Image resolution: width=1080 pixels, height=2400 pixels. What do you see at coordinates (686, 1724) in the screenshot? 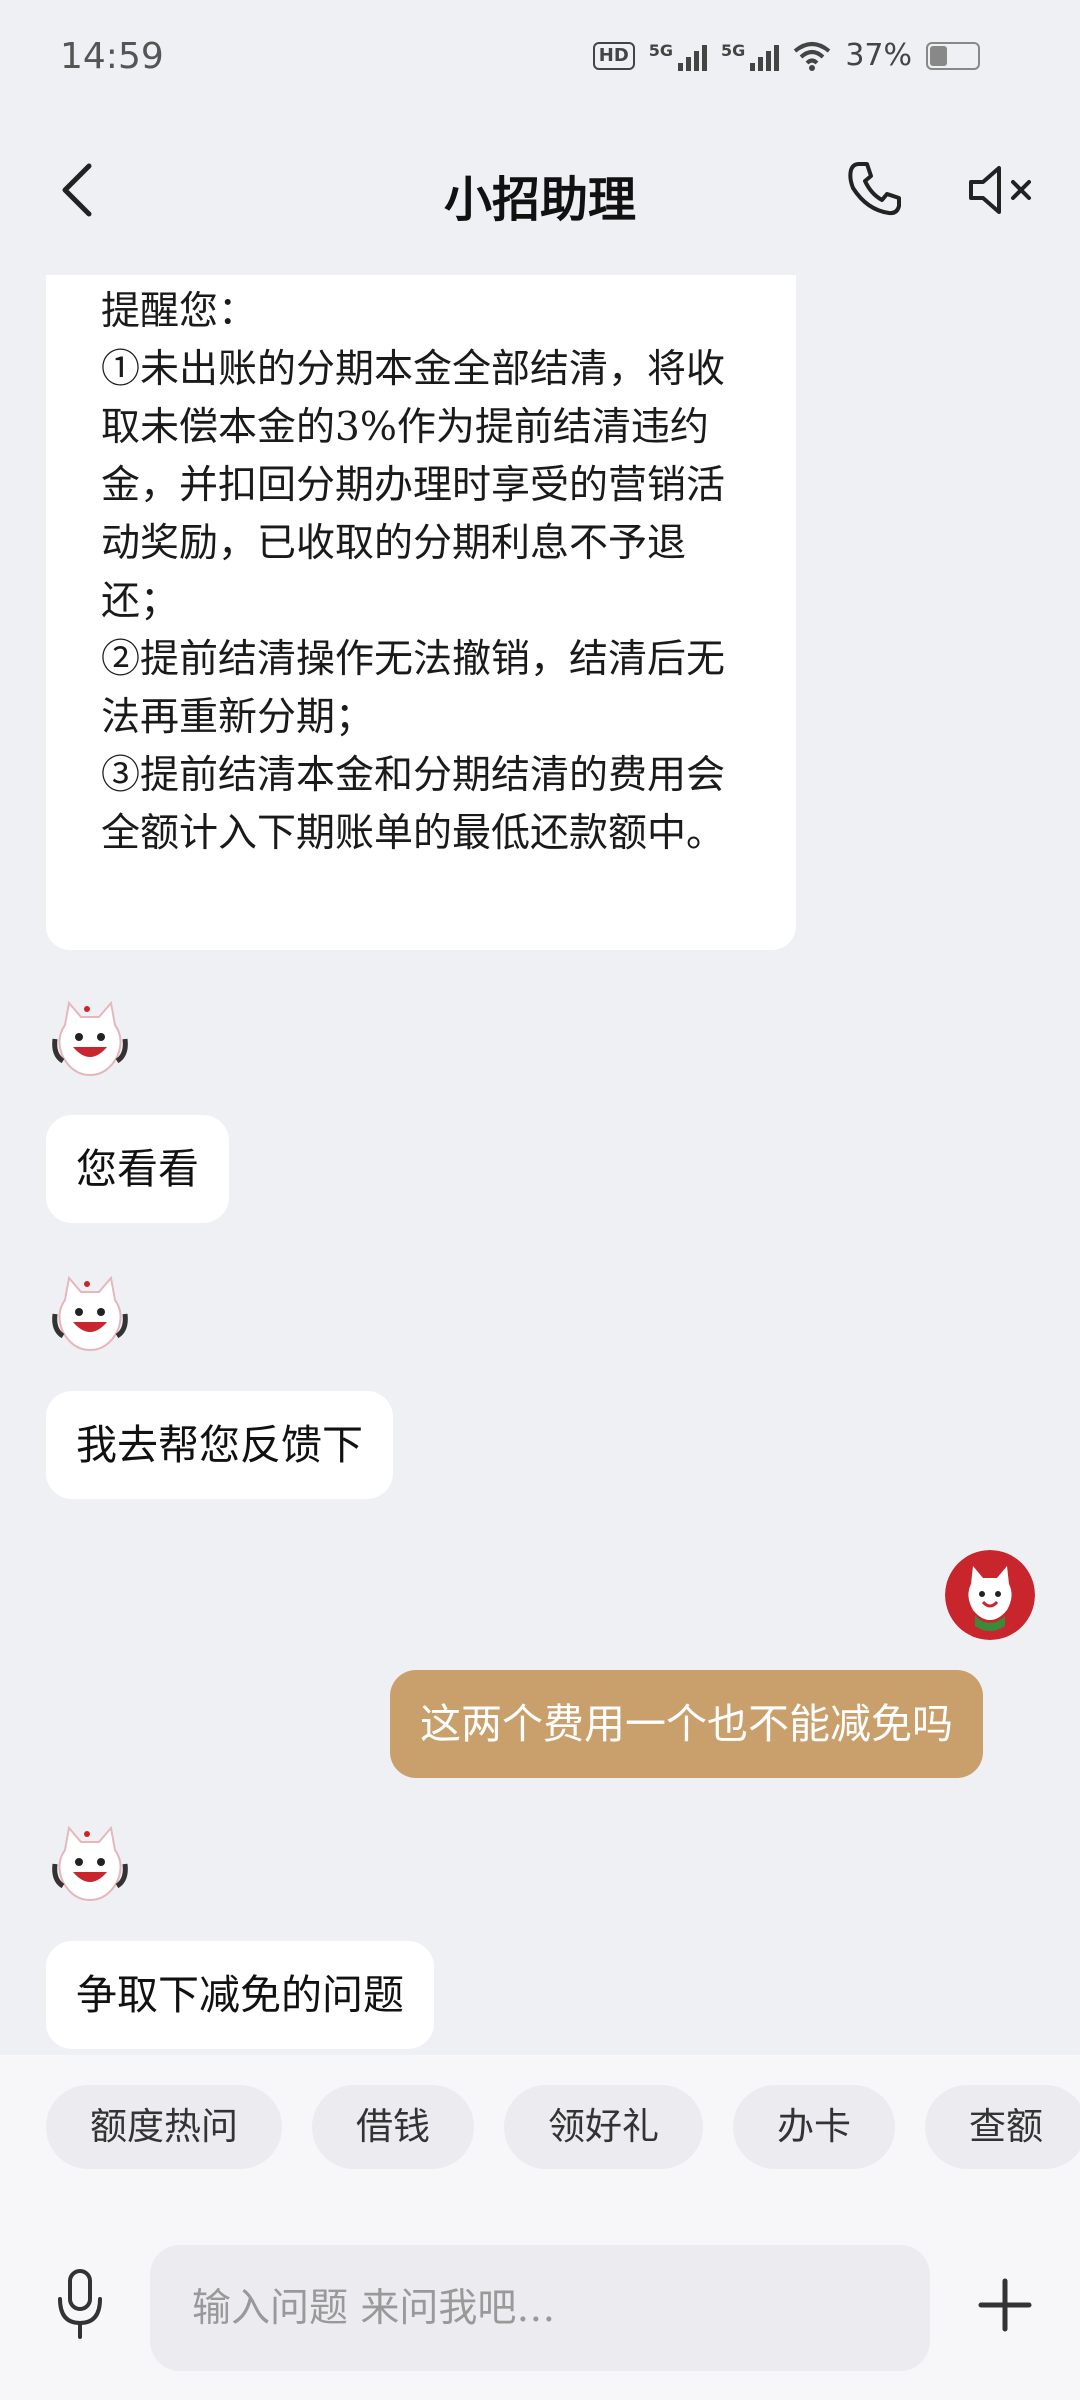
I see `user-message-bubble: 这两个费用一个也不能减免吗` at bounding box center [686, 1724].